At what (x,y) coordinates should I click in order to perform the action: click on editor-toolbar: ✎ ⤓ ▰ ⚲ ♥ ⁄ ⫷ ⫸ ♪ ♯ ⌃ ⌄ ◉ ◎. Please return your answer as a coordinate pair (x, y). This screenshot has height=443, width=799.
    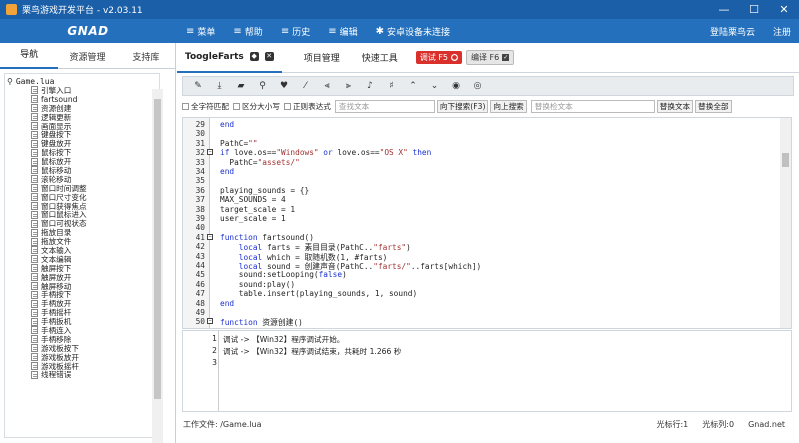
    Looking at the image, I should click on (488, 86).